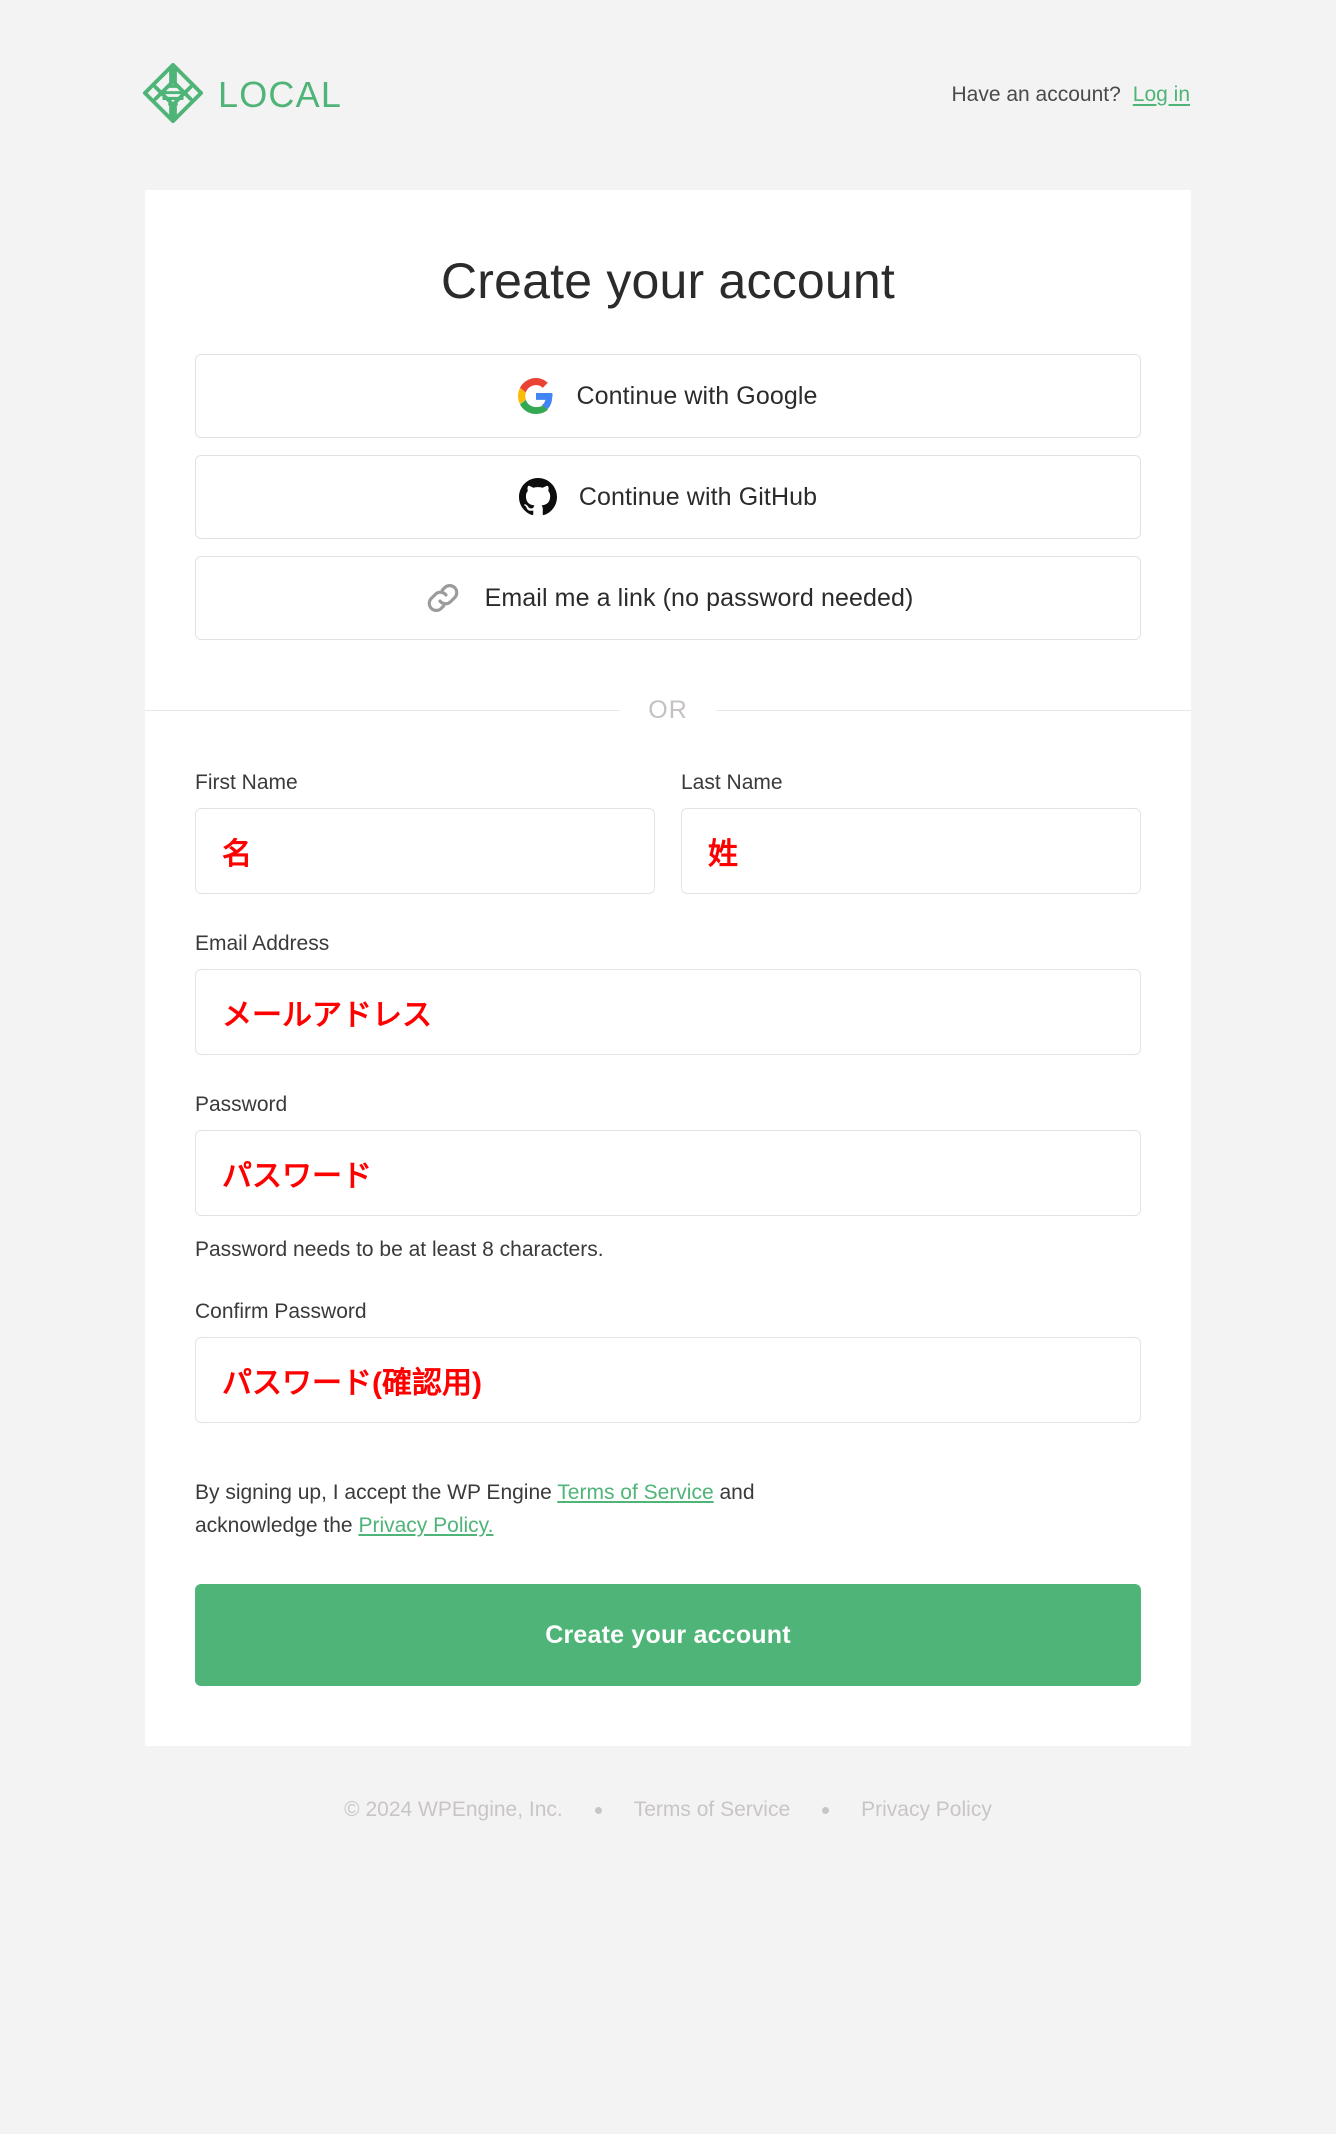 This screenshot has height=2134, width=1336. I want to click on submit-area: Create your account, so click(668, 1635).